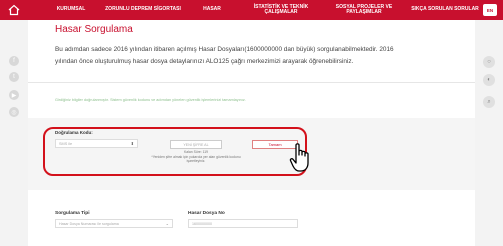 The image size is (503, 246). What do you see at coordinates (299, 157) in the screenshot?
I see `hand-cursor-icon` at bounding box center [299, 157].